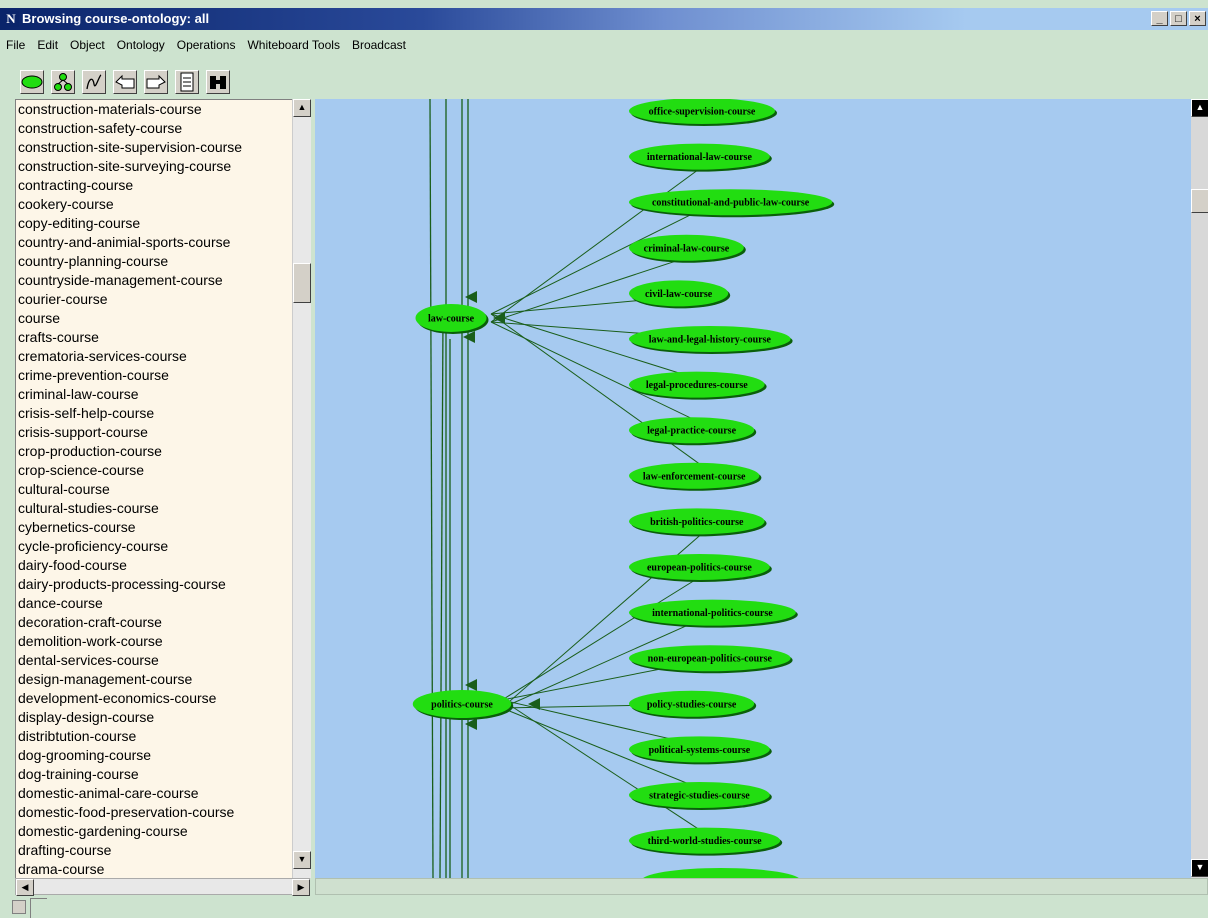 The height and width of the screenshot is (918, 1208). Describe the element at coordinates (154, 413) in the screenshot. I see `list-item: crisis-self-help-course` at that location.